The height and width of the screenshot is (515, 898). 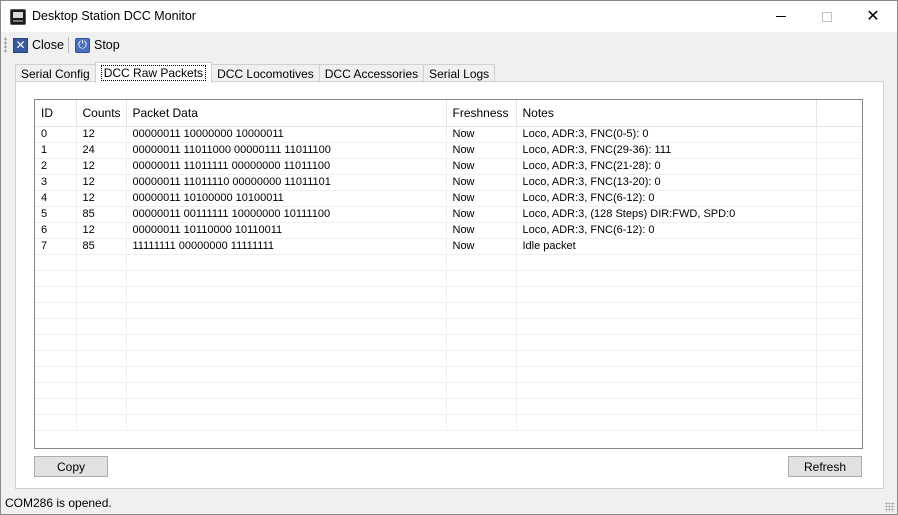 I want to click on cell-packet-data: 00000011 11011111 00000000 11011100, so click(x=286, y=166).